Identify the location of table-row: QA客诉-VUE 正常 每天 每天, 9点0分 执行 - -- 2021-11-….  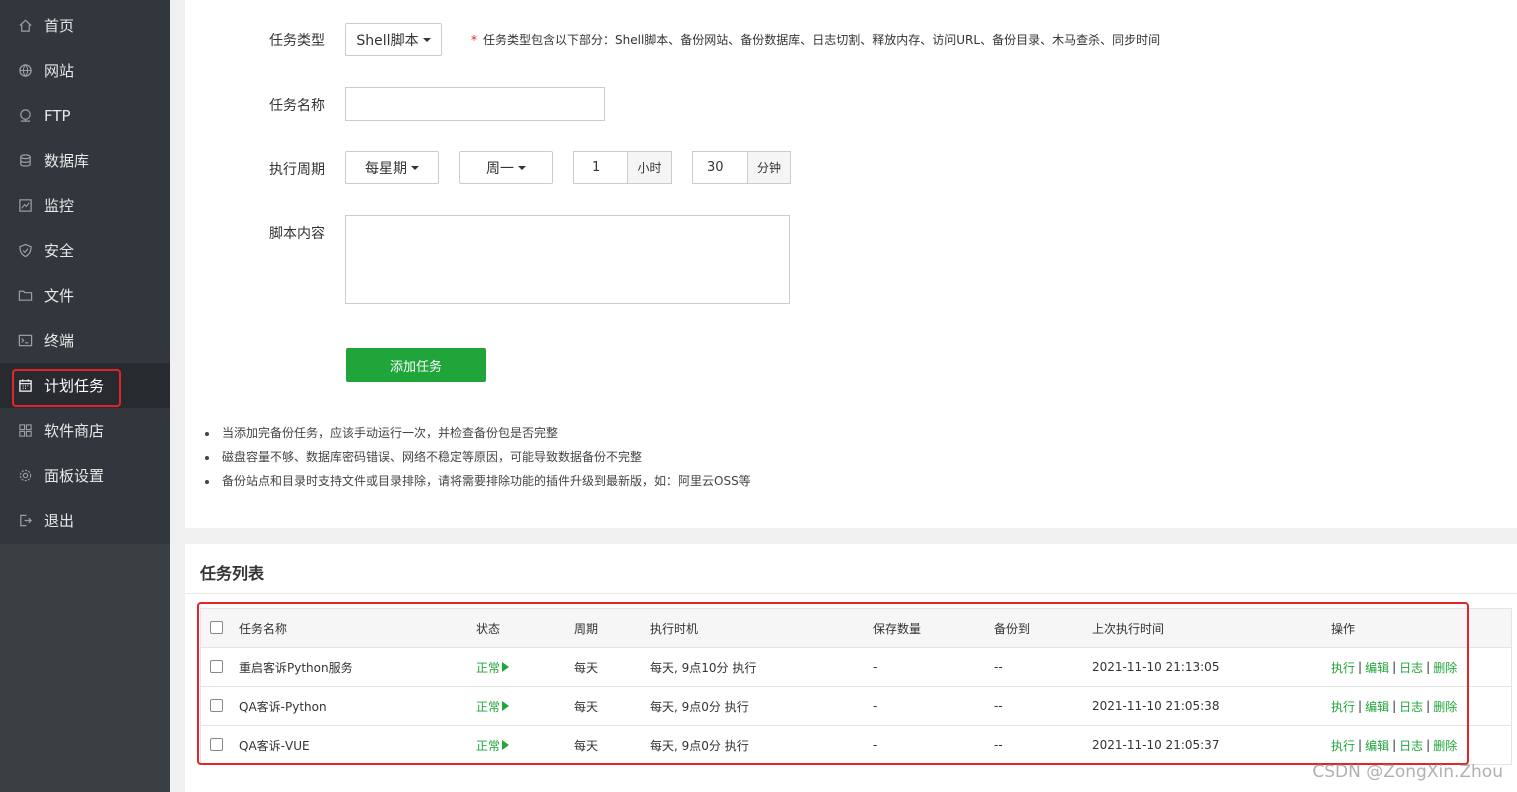
(856, 745).